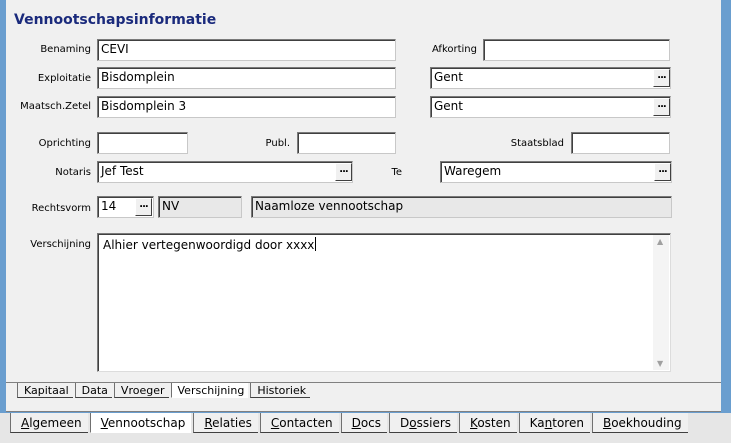 The width and height of the screenshot is (731, 443). What do you see at coordinates (65, 49) in the screenshot?
I see `label-benaming: Benaming` at bounding box center [65, 49].